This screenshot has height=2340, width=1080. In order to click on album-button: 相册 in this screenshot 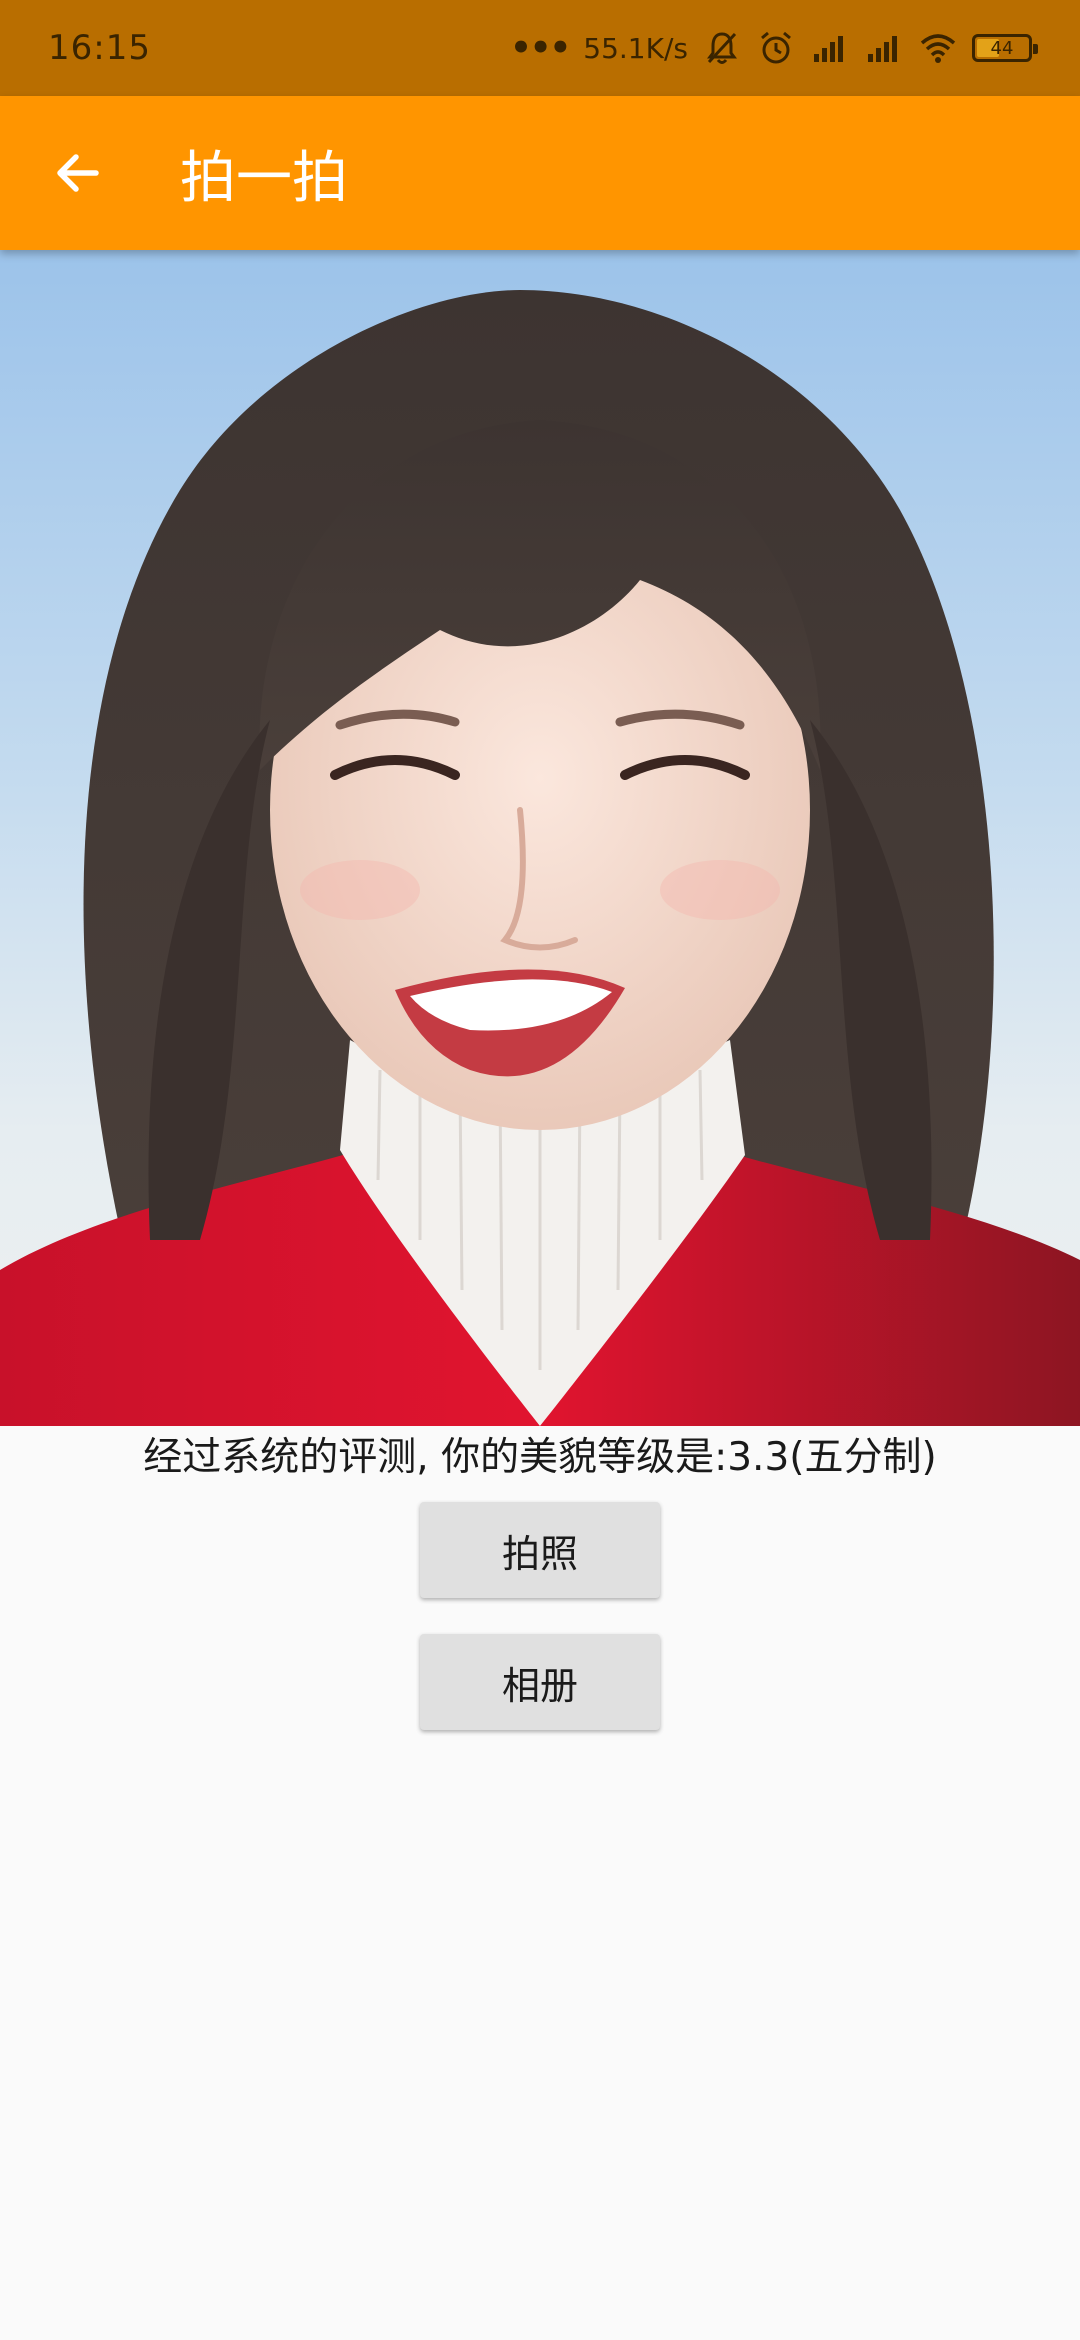, I will do `click(540, 1682)`.